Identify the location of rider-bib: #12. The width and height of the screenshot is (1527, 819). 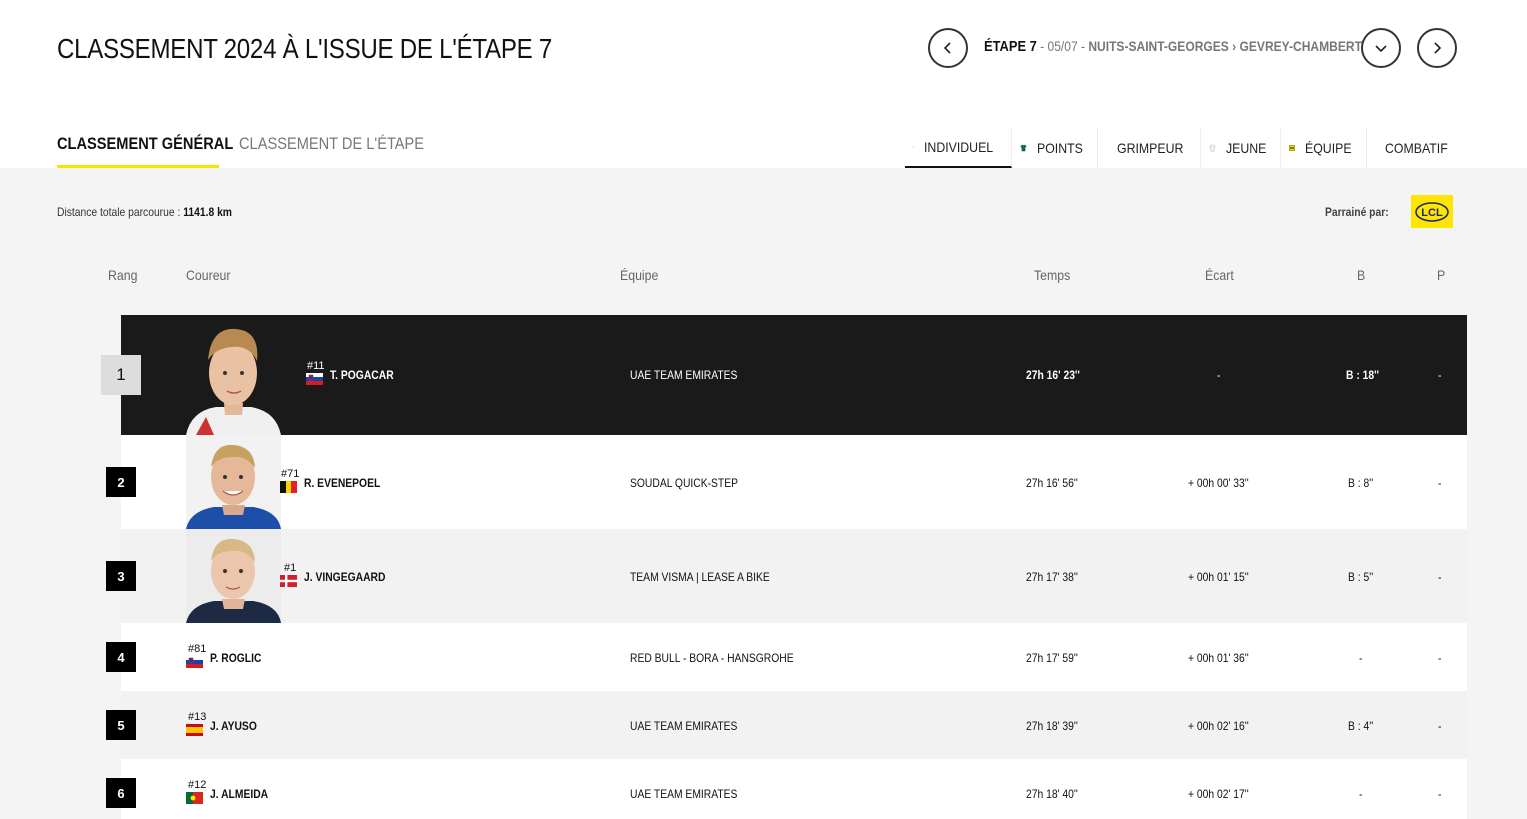
(197, 785).